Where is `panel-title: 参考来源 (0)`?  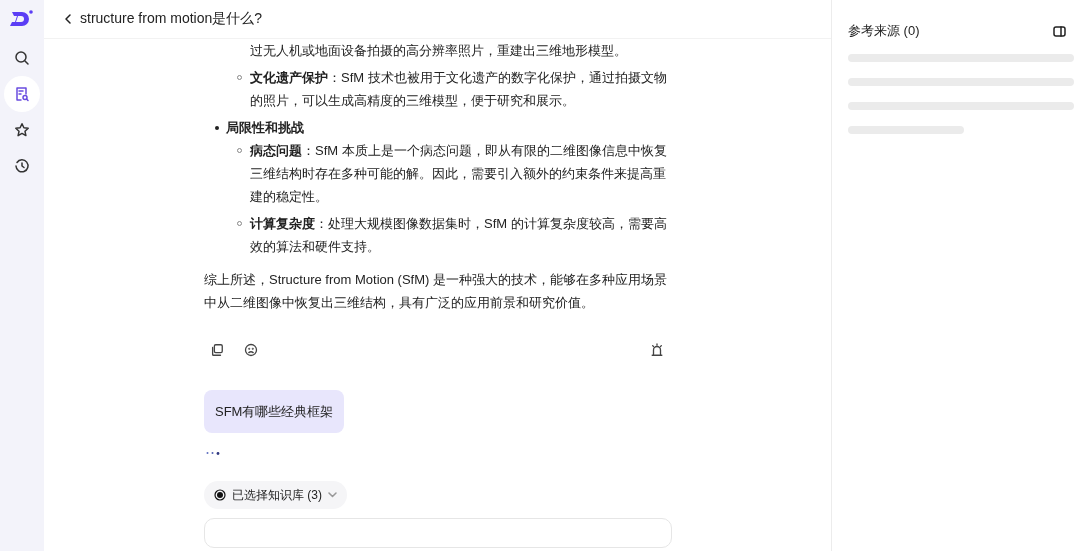
panel-title: 参考来源 (0) is located at coordinates (884, 31).